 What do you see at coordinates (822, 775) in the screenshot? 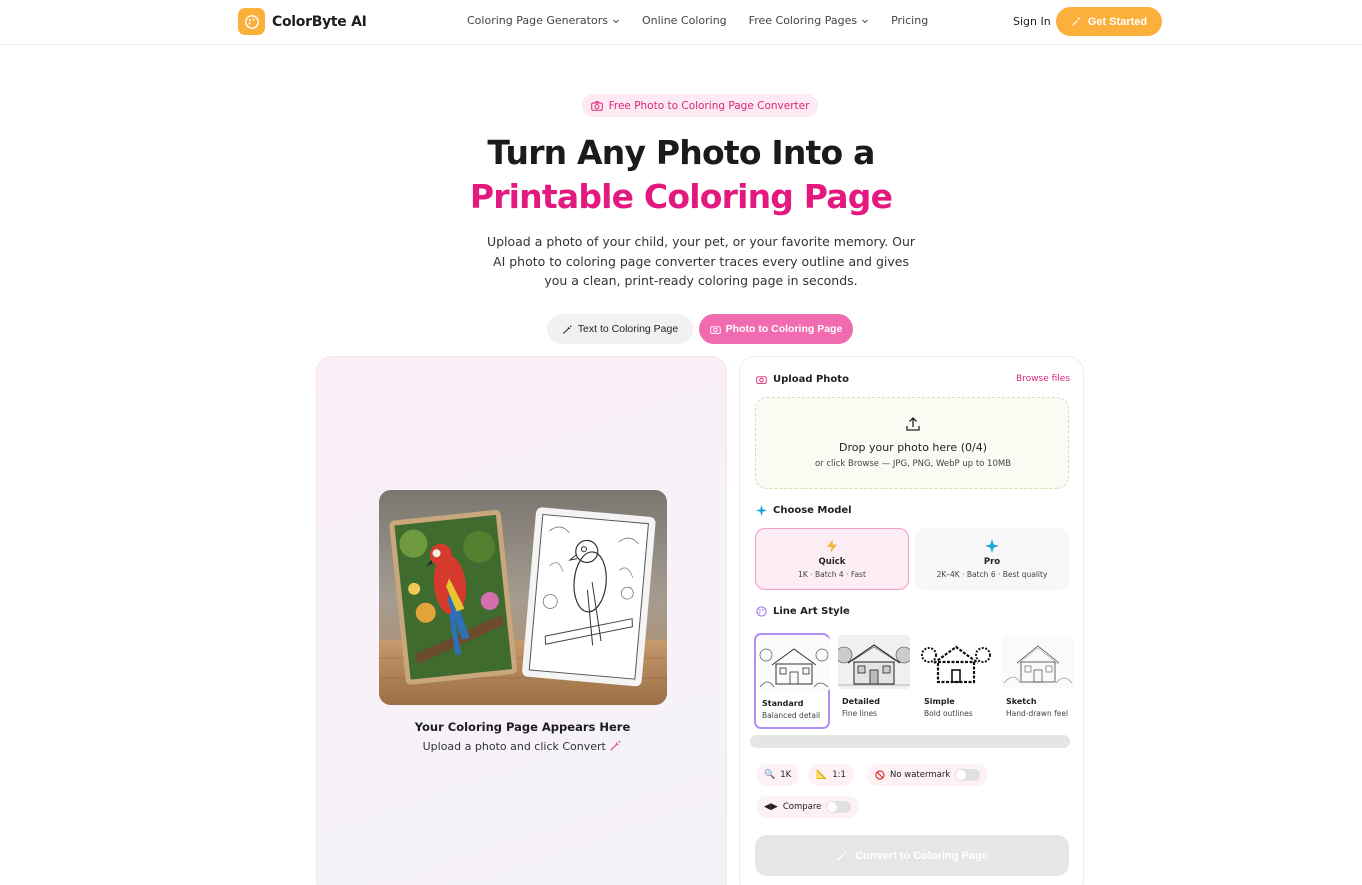
I see `triangle-ruler-icon: 📐` at bounding box center [822, 775].